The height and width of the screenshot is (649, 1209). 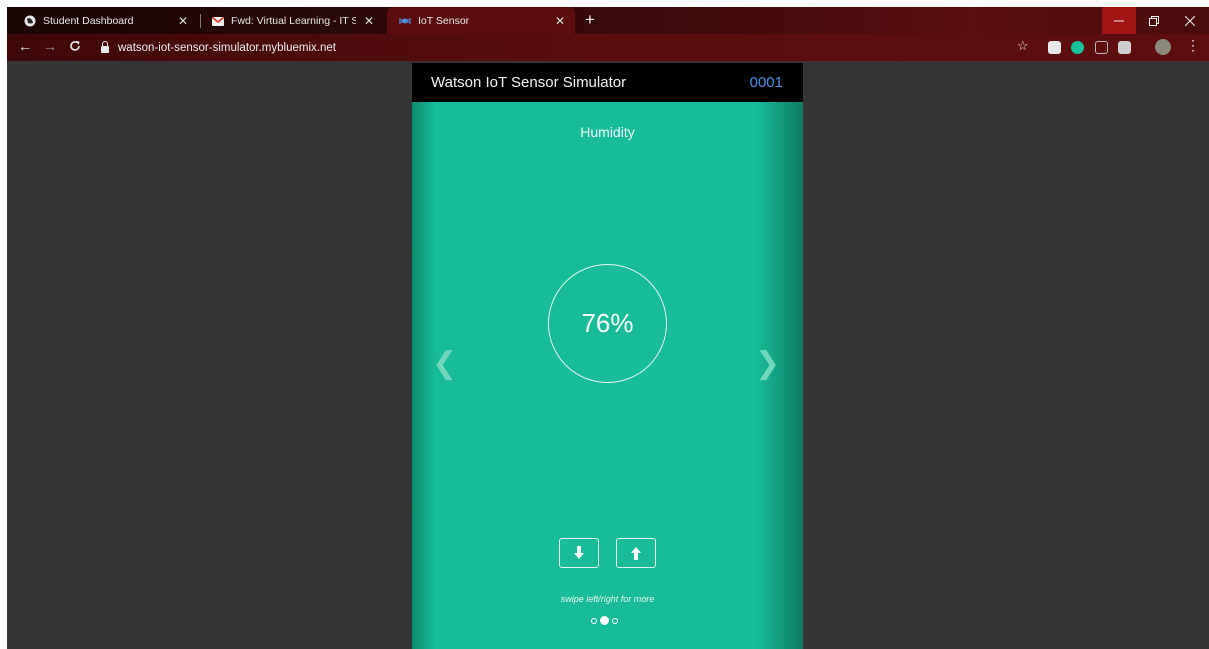 I want to click on sensor-value: 76%, so click(x=607, y=323).